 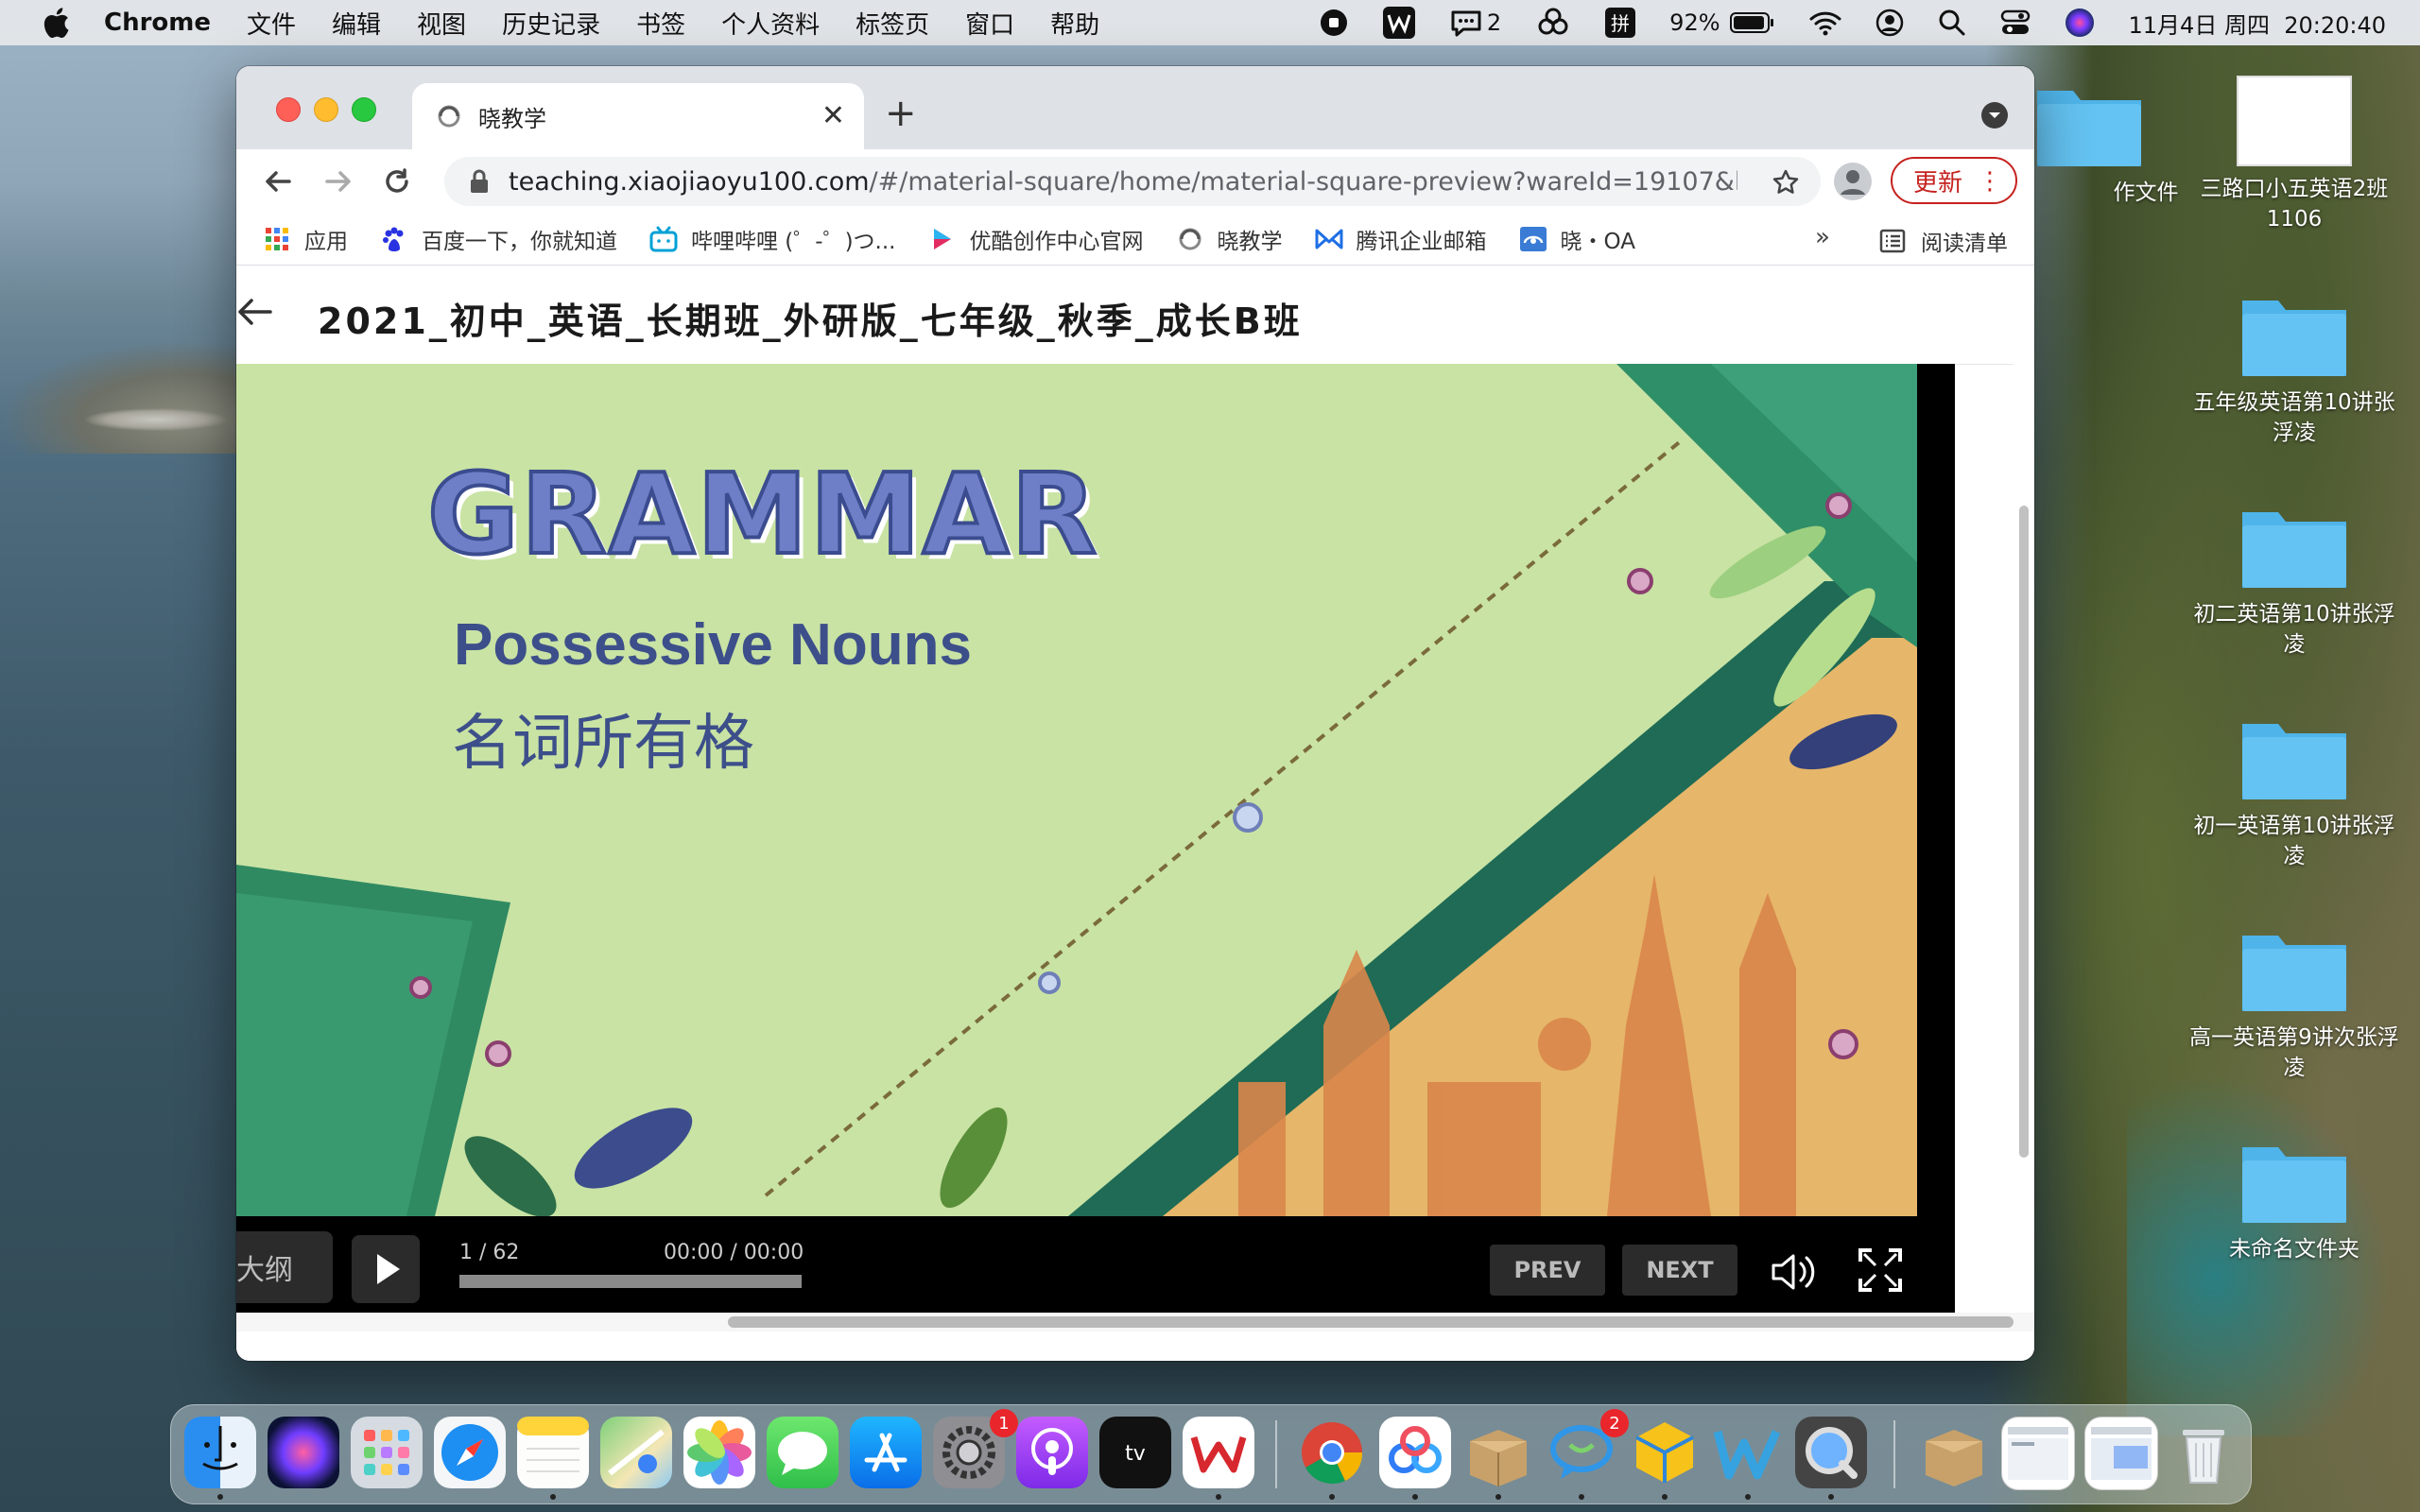 What do you see at coordinates (901, 113) in the screenshot?
I see `new-tab-button: +` at bounding box center [901, 113].